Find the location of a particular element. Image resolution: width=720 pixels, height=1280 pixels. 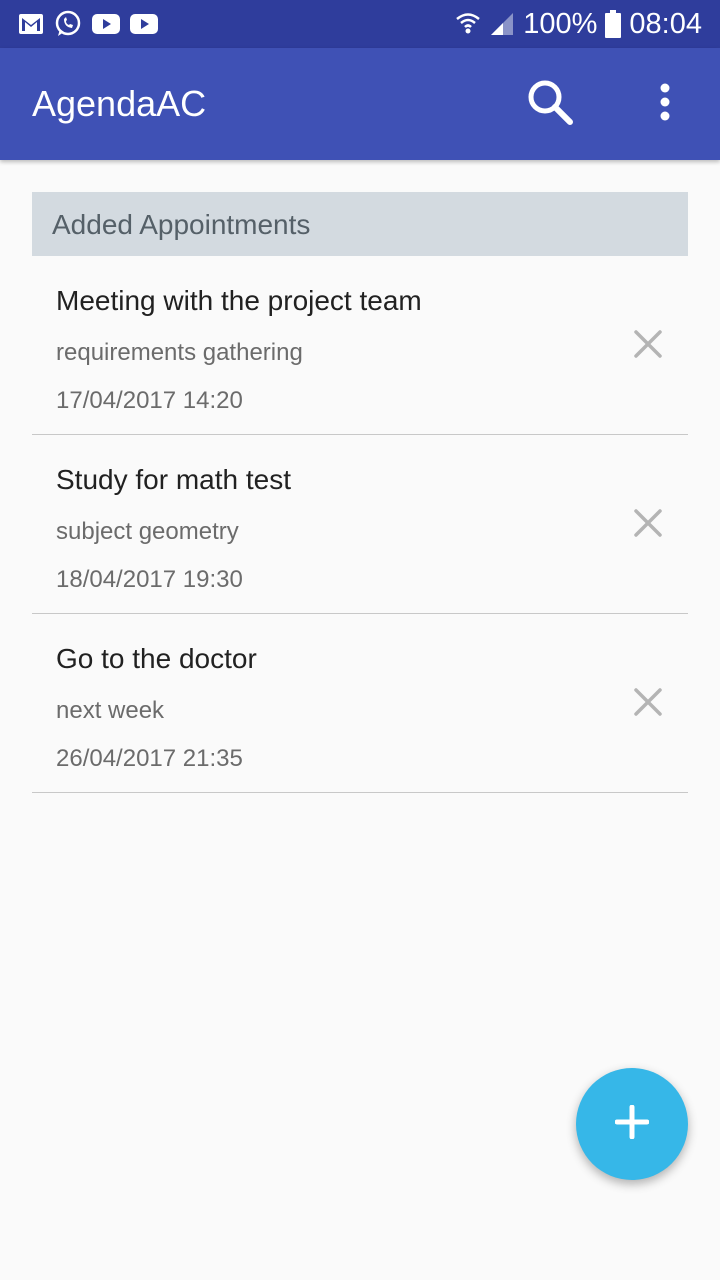

wifi-icon is located at coordinates (468, 24).